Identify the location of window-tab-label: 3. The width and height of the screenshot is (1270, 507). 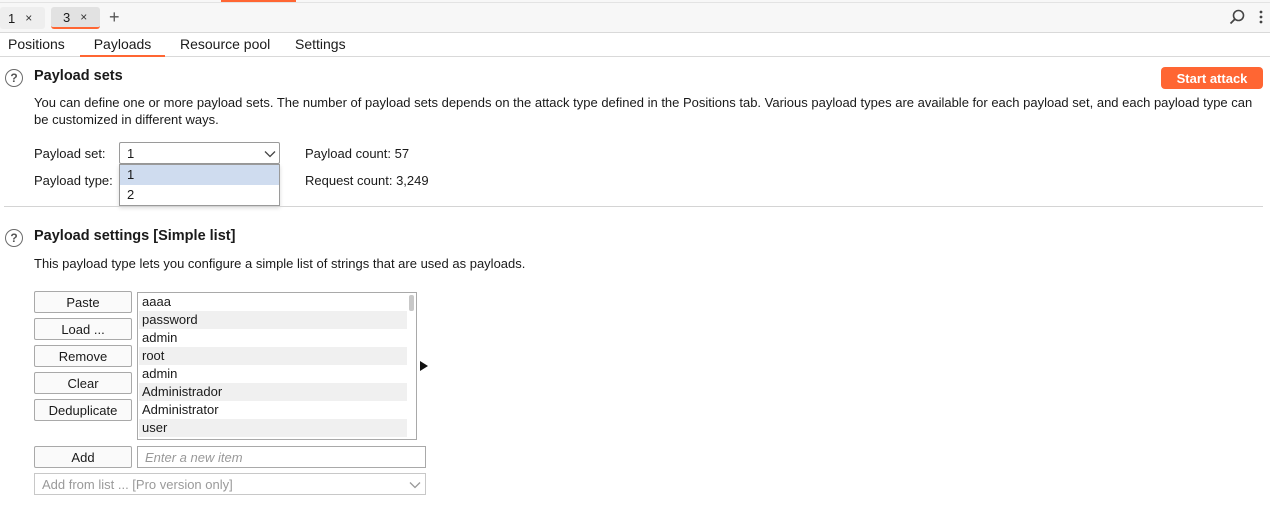
(67, 17).